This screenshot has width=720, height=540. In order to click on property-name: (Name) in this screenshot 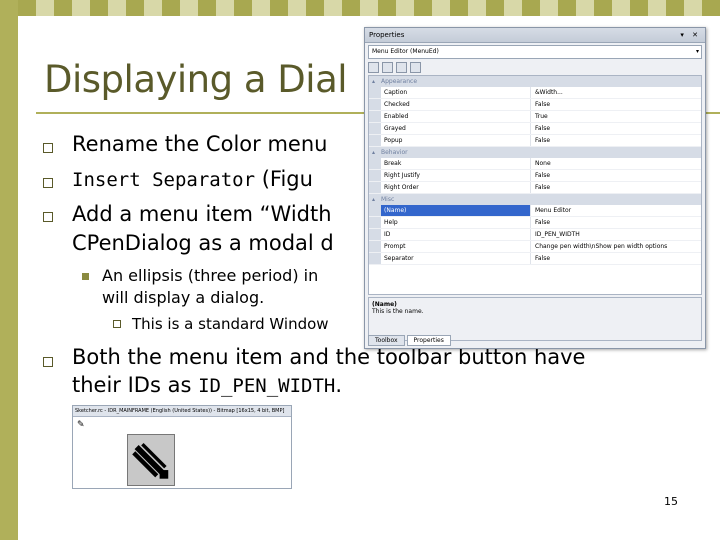, I will do `click(456, 210)`.